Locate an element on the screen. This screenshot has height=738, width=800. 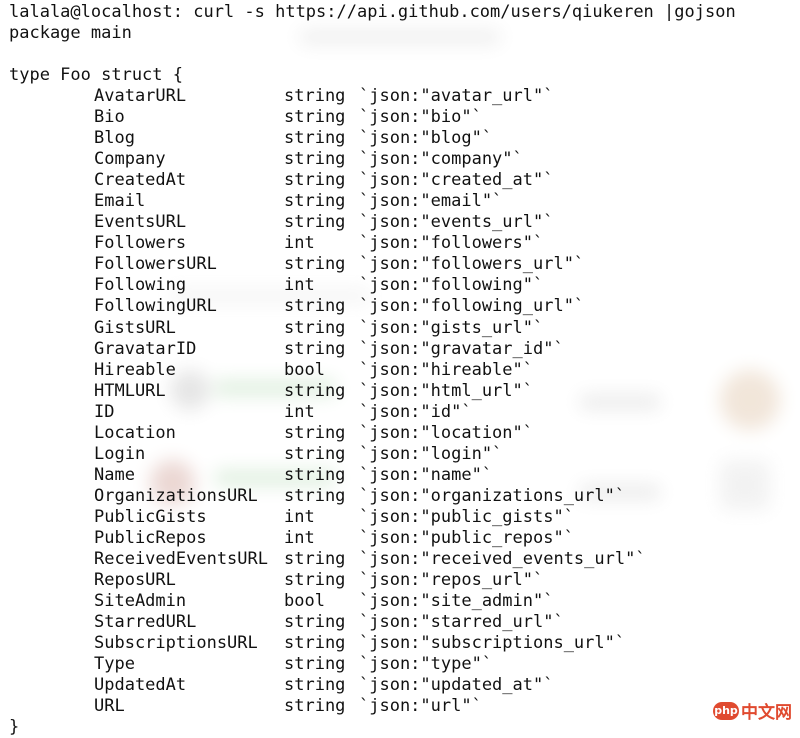
struct-field-row: Followers int `json:"followers"` is located at coordinates (400, 243).